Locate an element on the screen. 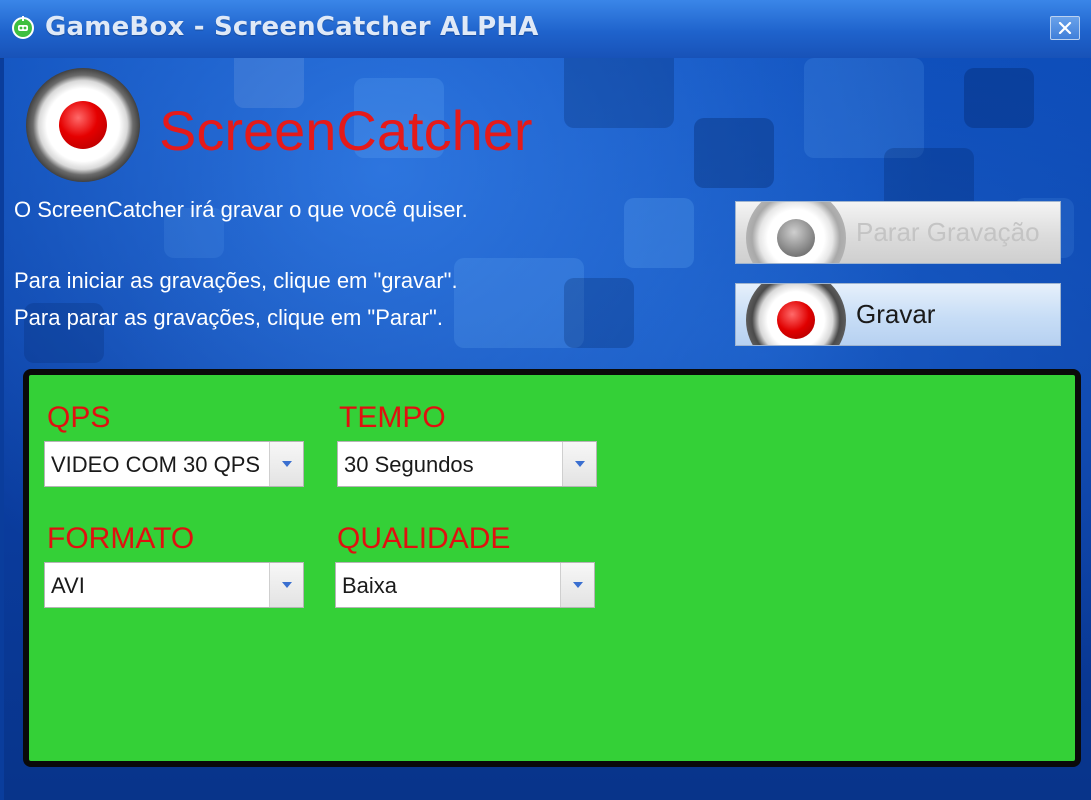  qualidade-label: QUALIDADE is located at coordinates (424, 538).